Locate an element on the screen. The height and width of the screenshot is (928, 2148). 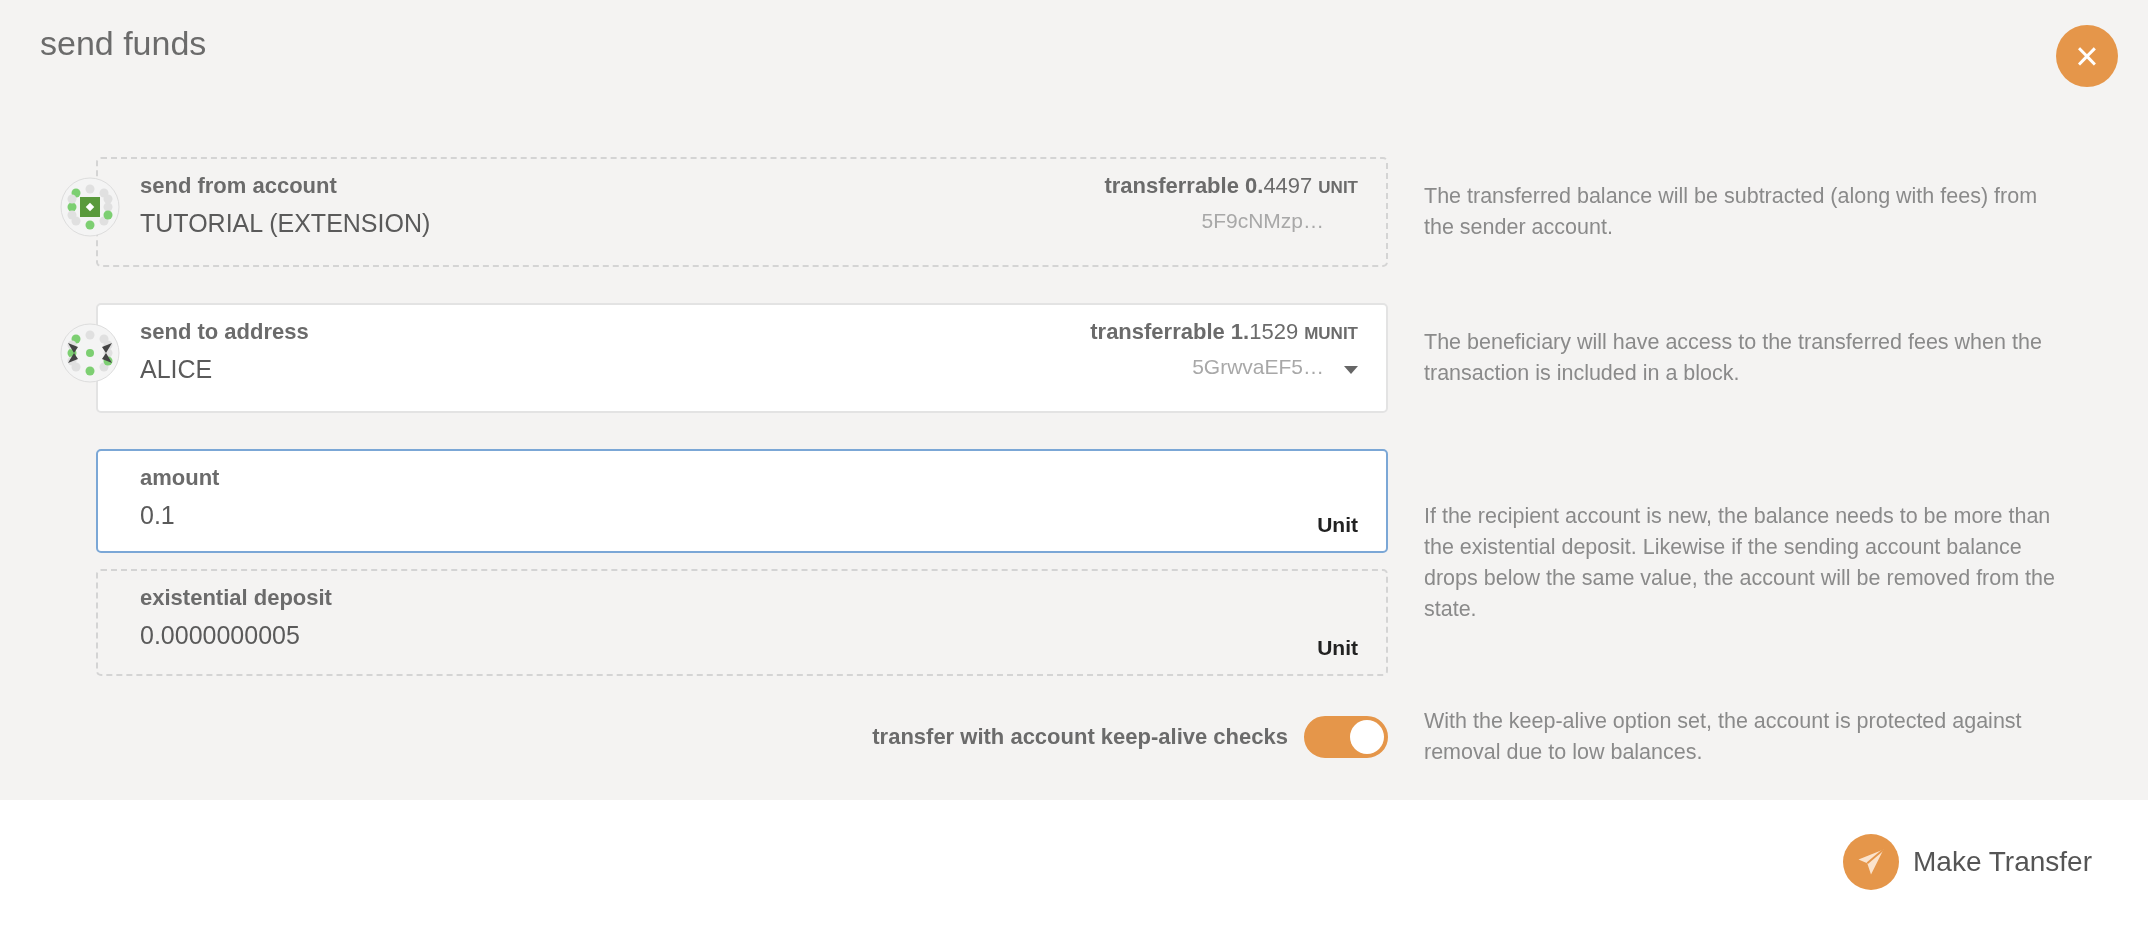
amount-input: amount 0.1 Unit is located at coordinates (742, 501).